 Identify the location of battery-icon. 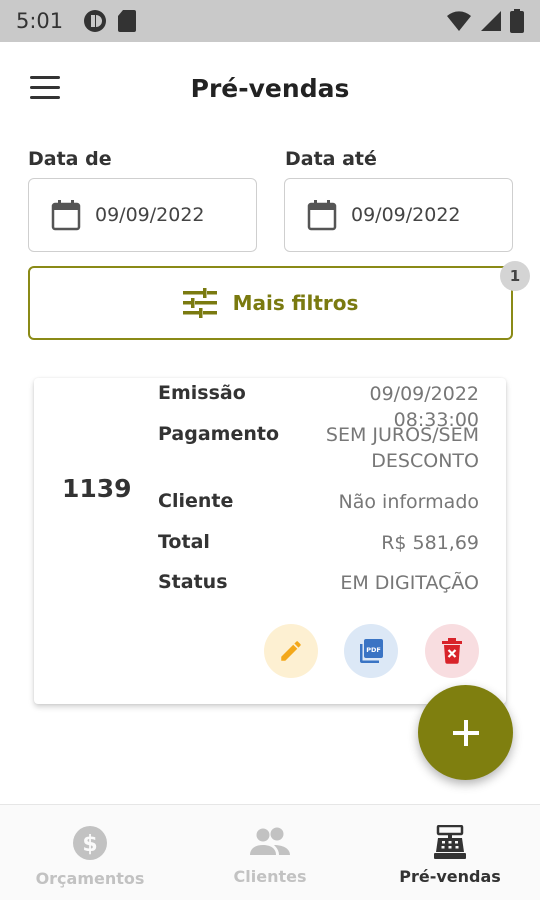
(517, 21).